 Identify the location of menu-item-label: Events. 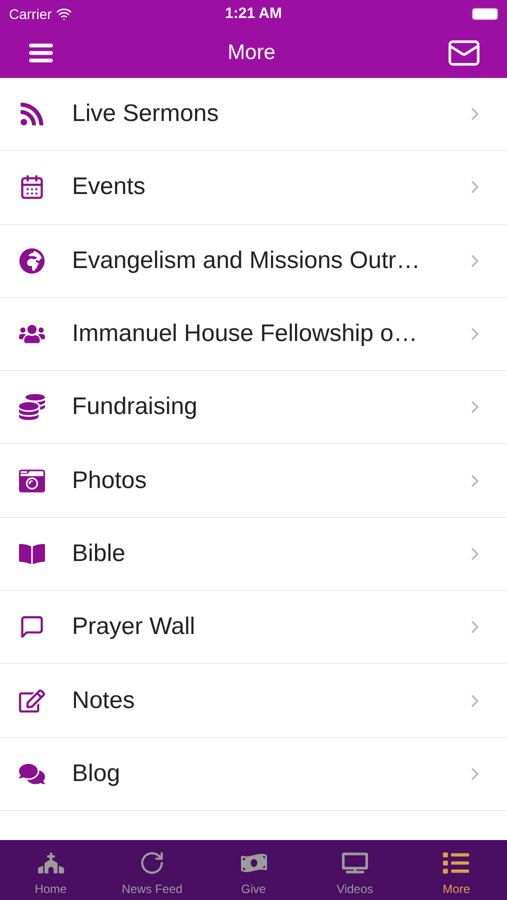
(109, 187).